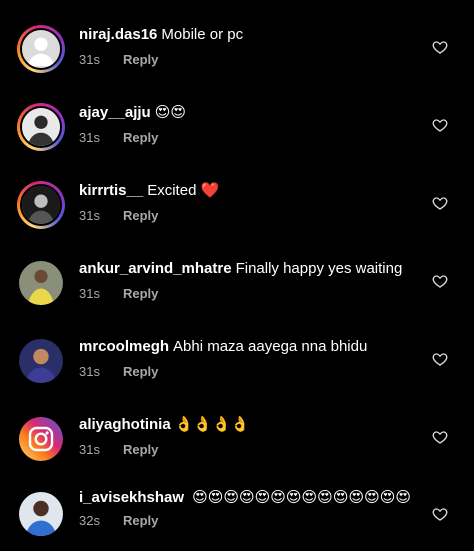 The image size is (474, 551). I want to click on comment-text: Excited, so click(172, 190).